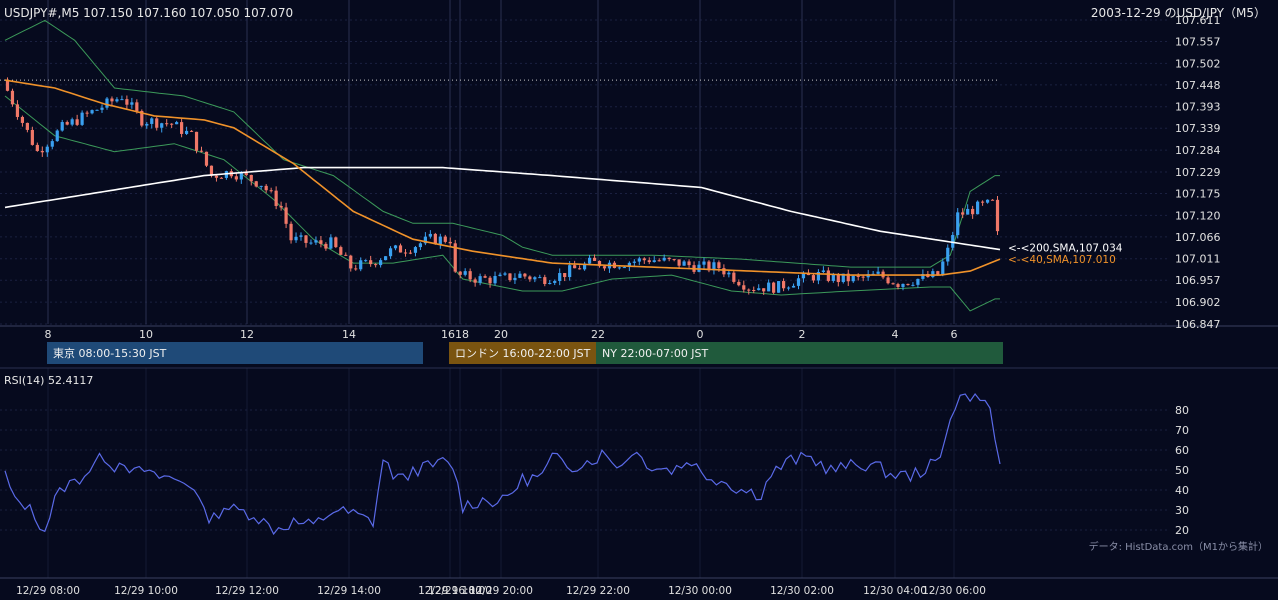  Describe the element at coordinates (1178, 546) in the screenshot. I see `attribution: データ: HistData.com（M1から集計）` at that location.